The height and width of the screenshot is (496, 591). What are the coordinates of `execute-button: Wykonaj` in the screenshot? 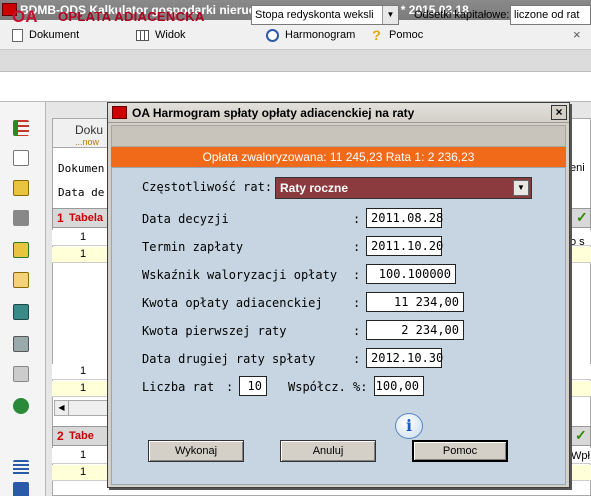 It's located at (196, 451).